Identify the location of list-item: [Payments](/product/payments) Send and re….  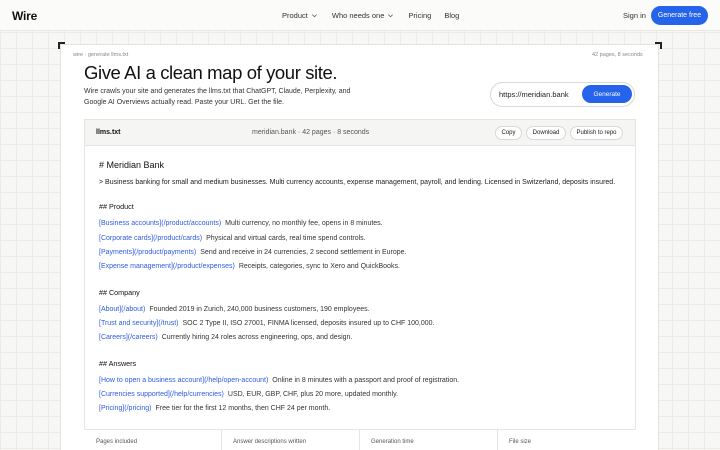
(253, 252).